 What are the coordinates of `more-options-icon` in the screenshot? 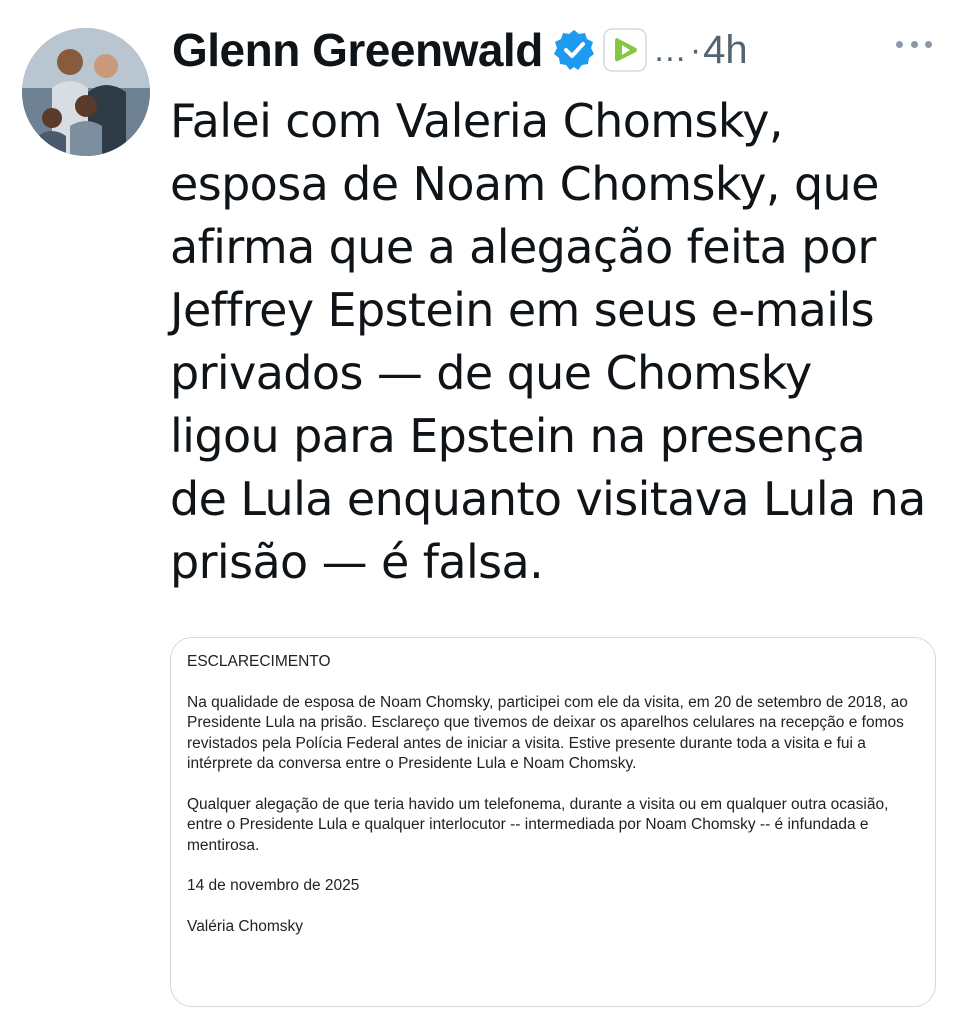 It's located at (914, 44).